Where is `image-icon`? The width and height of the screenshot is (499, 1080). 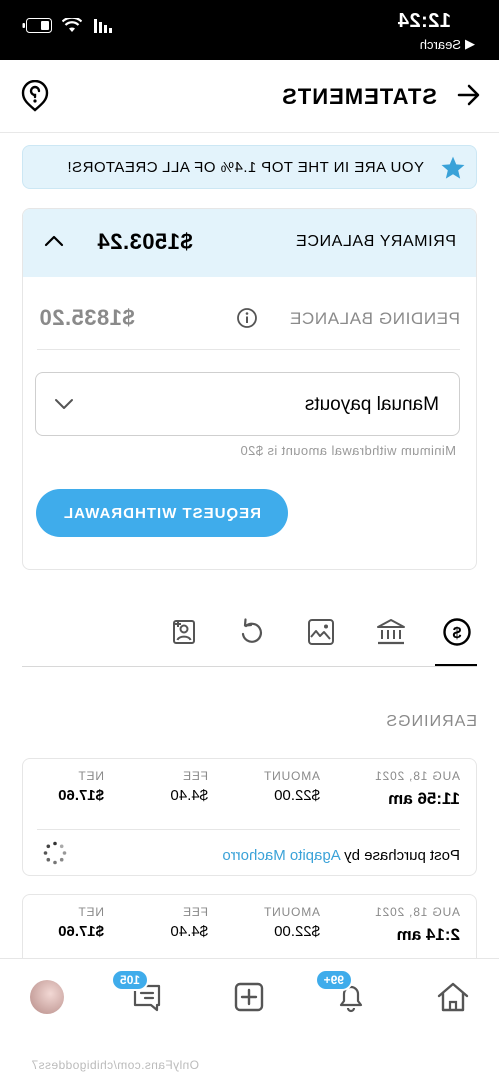
image-icon is located at coordinates (321, 632).